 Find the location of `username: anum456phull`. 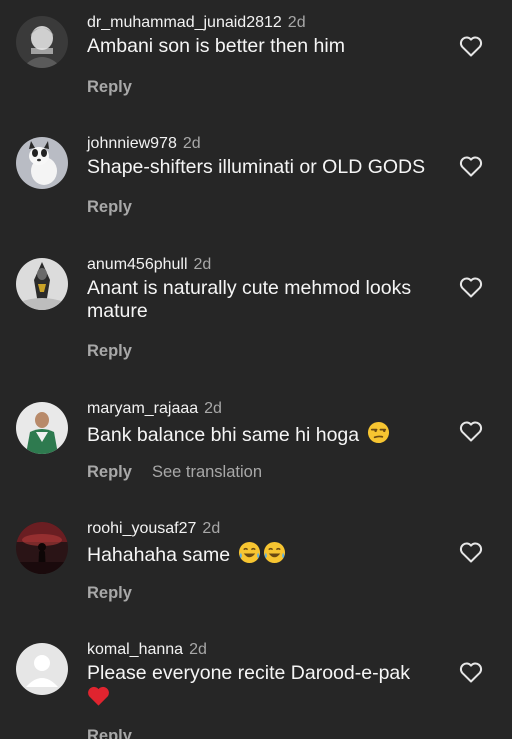

username: anum456phull is located at coordinates (137, 264).